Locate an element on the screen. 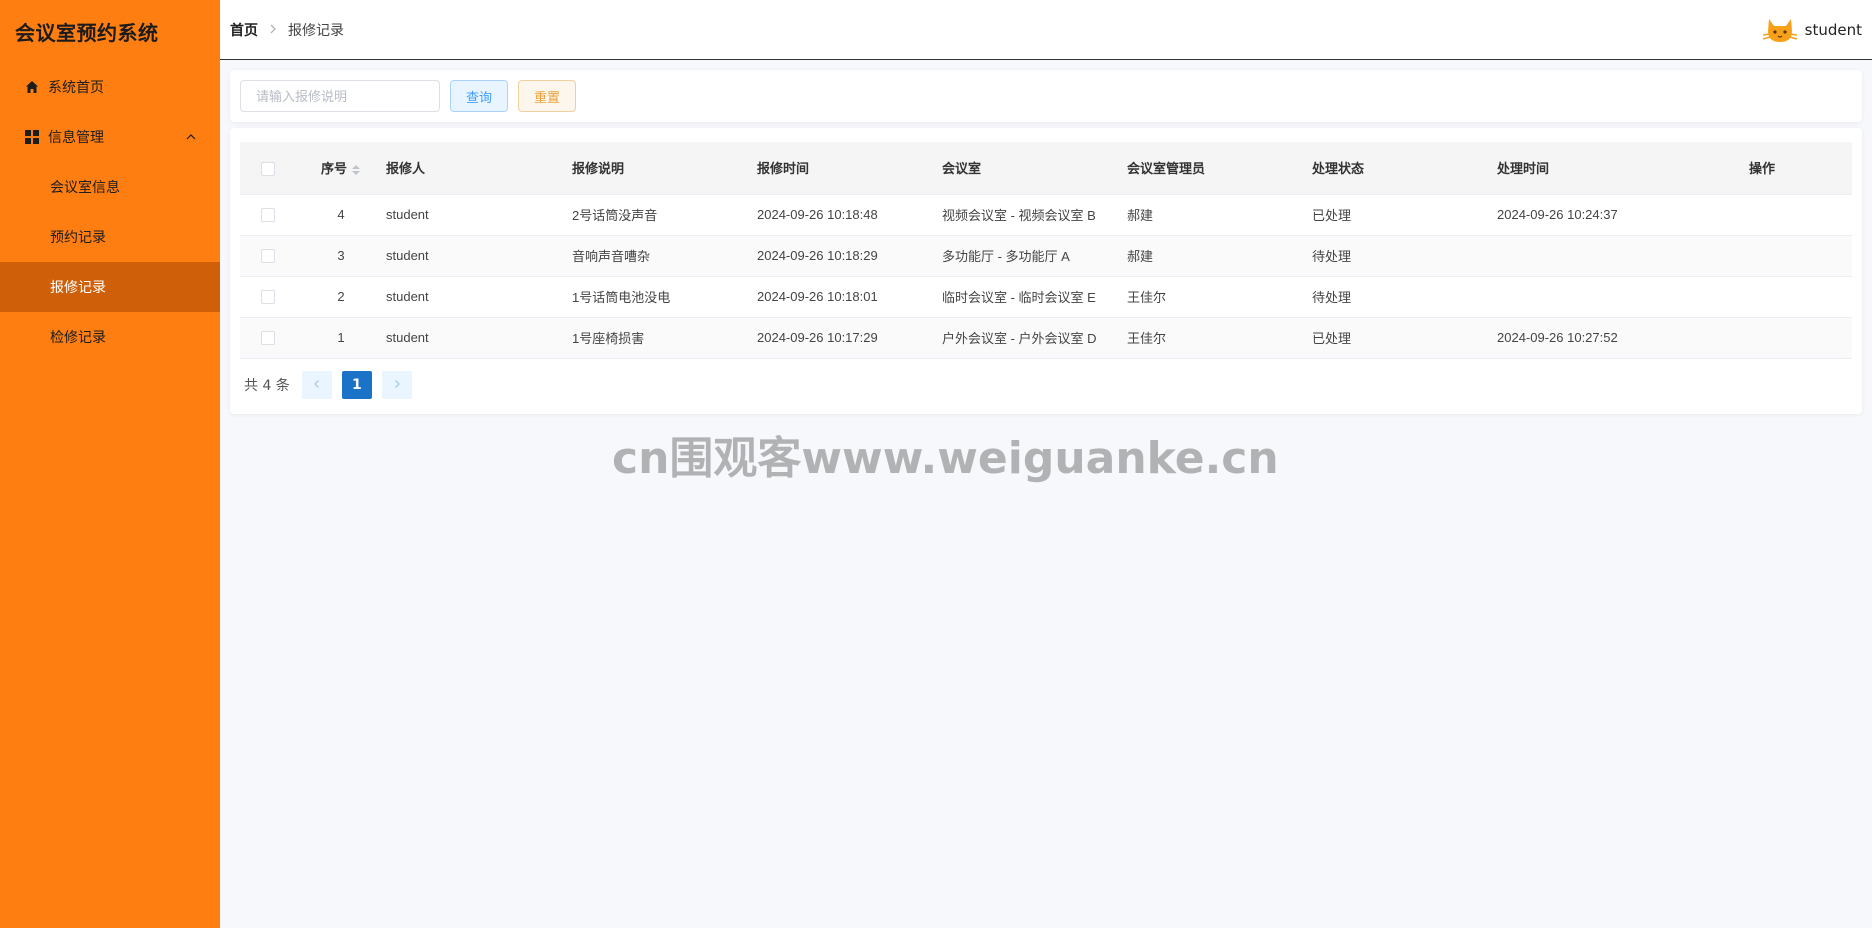 The height and width of the screenshot is (928, 1872). sidebar-item-label: 系统首页 is located at coordinates (76, 88).